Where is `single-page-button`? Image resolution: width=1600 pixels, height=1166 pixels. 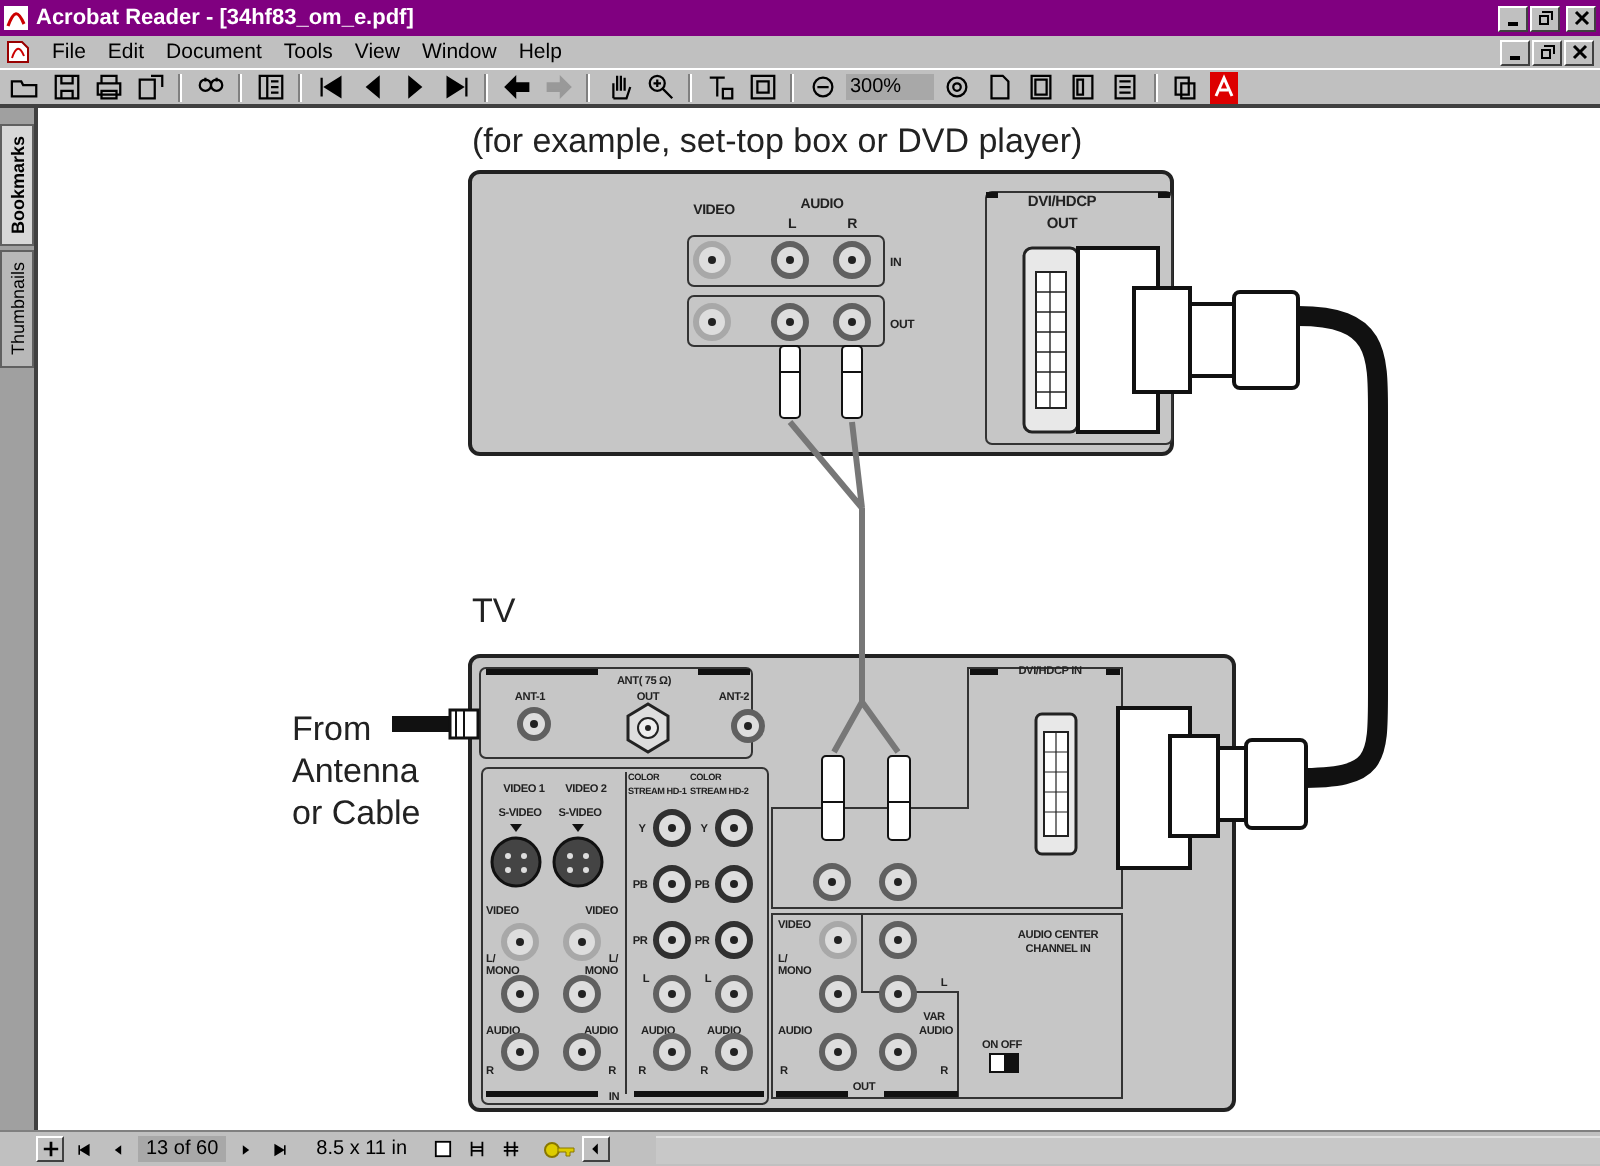
single-page-button is located at coordinates (443, 1149).